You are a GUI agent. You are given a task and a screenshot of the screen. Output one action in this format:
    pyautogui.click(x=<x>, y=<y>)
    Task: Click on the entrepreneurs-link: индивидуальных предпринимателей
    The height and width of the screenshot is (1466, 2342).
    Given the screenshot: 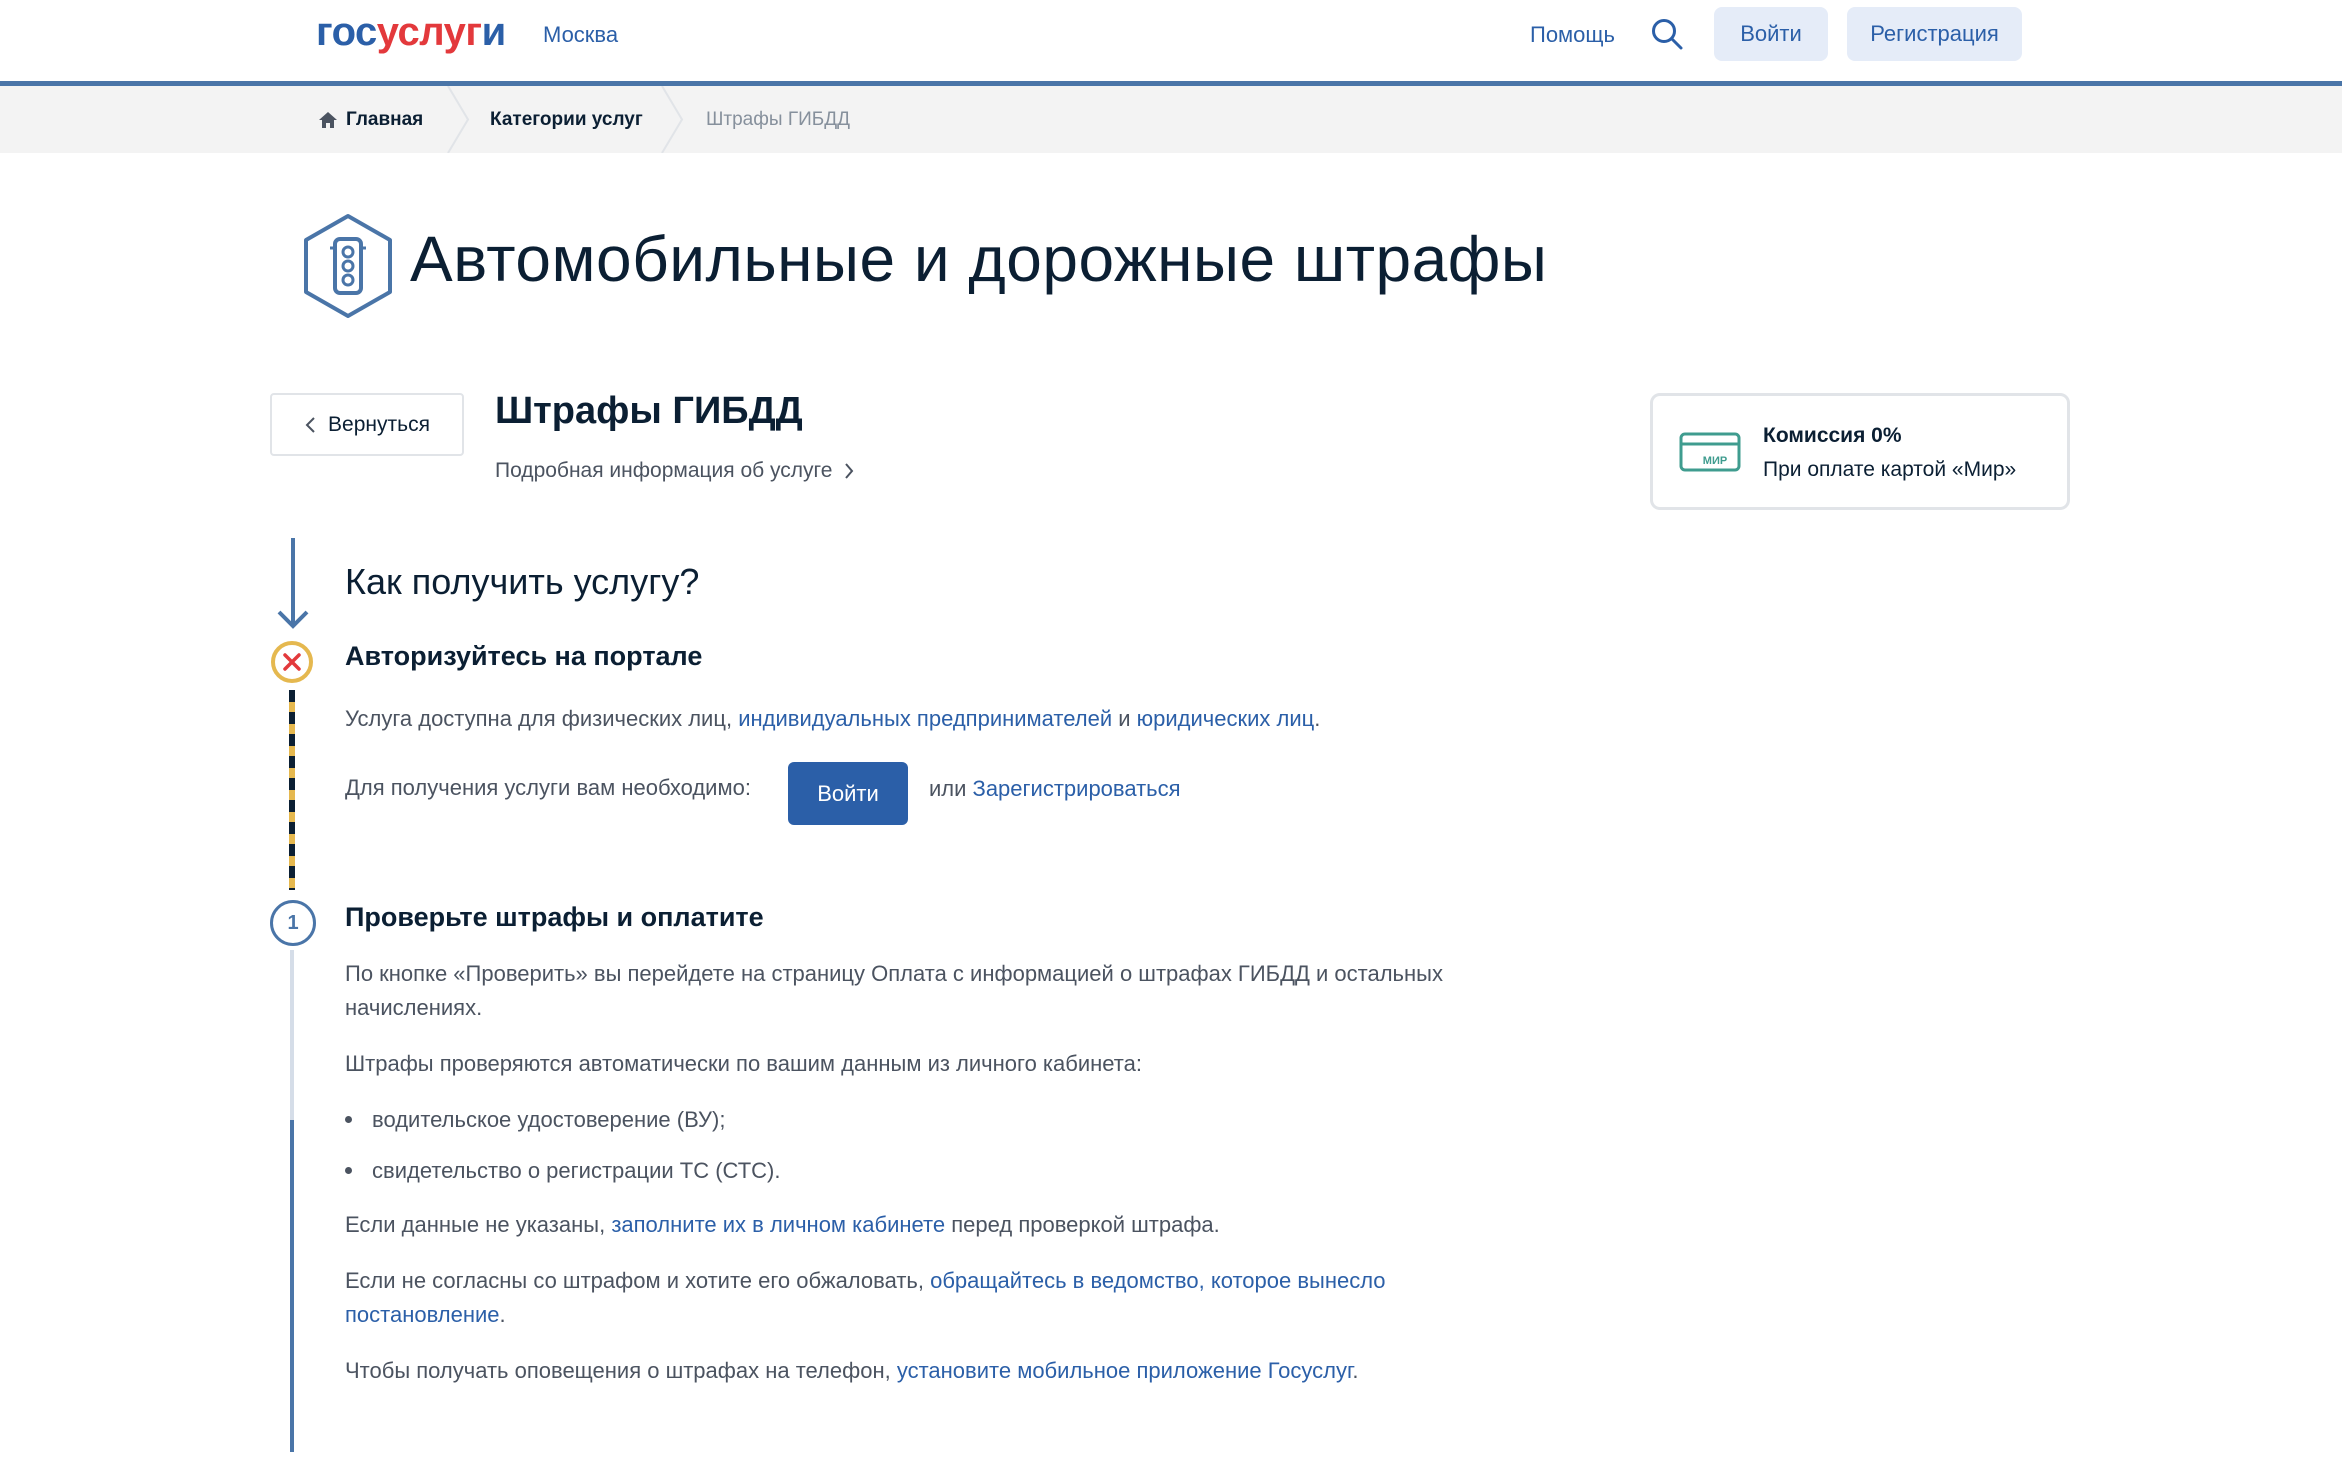 What is the action you would take?
    pyautogui.click(x=925, y=718)
    